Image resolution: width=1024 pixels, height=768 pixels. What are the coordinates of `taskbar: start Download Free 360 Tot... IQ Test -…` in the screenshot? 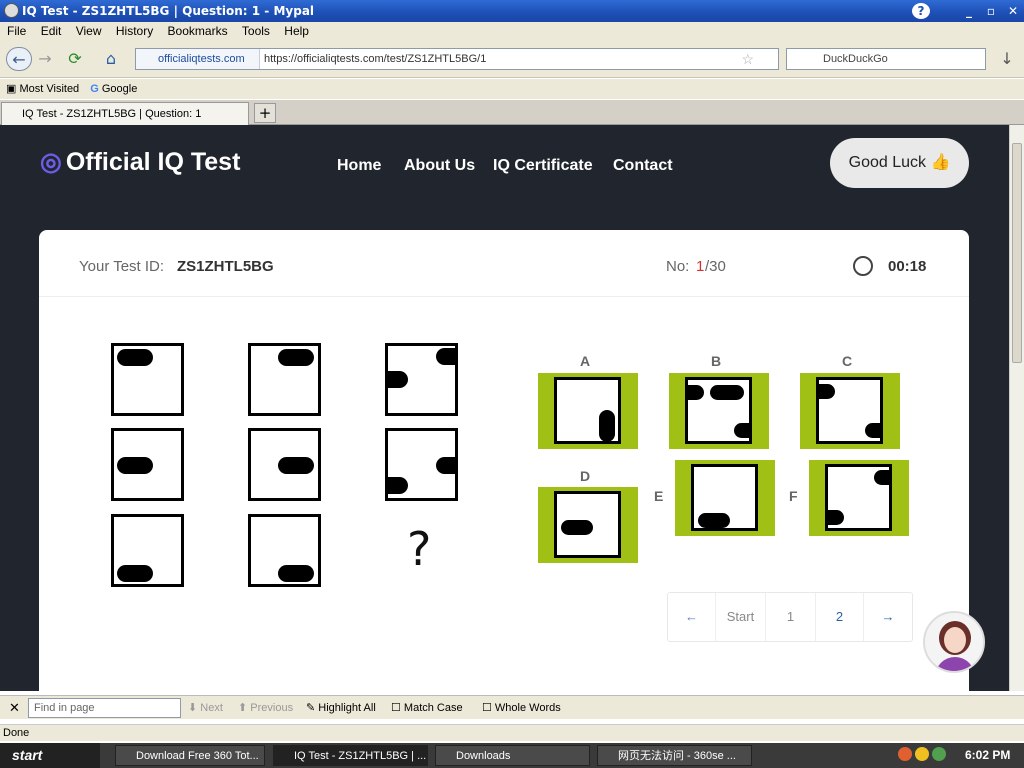 It's located at (512, 755).